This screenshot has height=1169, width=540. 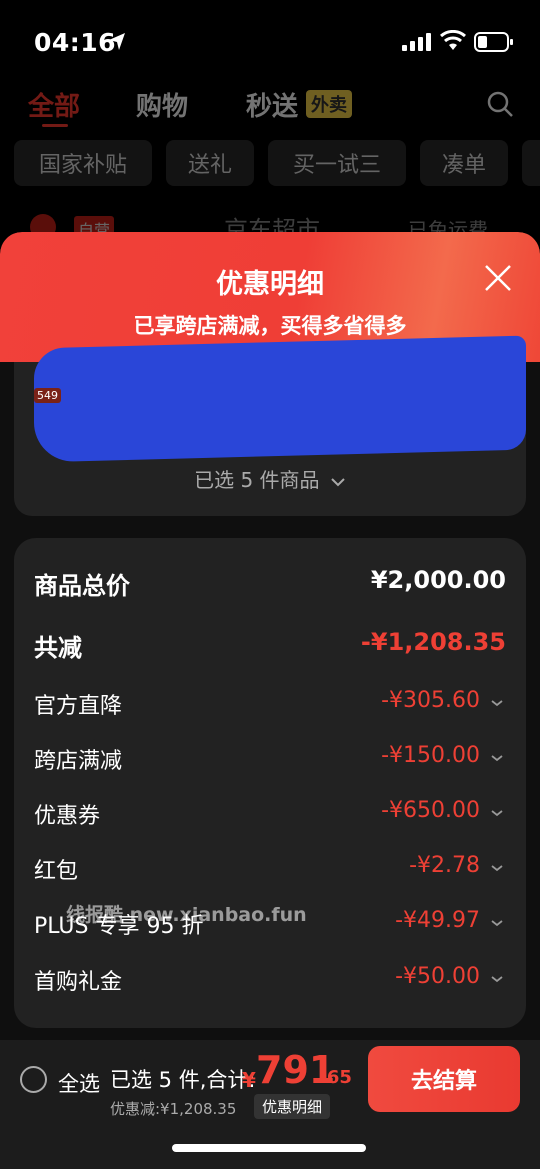 I want to click on chip-more, so click(x=531, y=163).